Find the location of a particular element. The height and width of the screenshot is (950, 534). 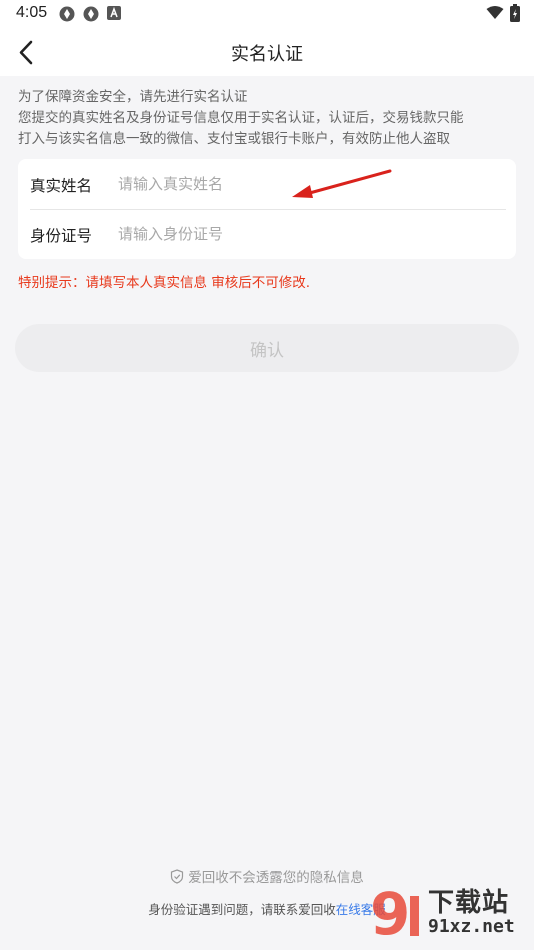

app-header: 实名认证 is located at coordinates (267, 52).